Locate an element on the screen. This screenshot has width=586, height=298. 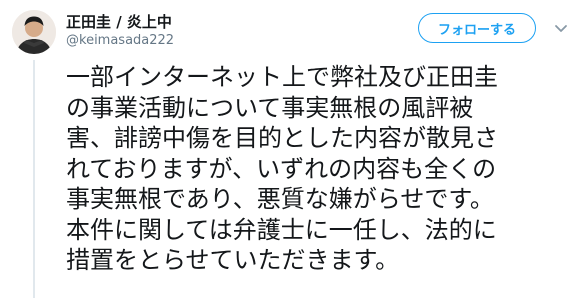
follow-button-label: フォローする is located at coordinates (476, 30).